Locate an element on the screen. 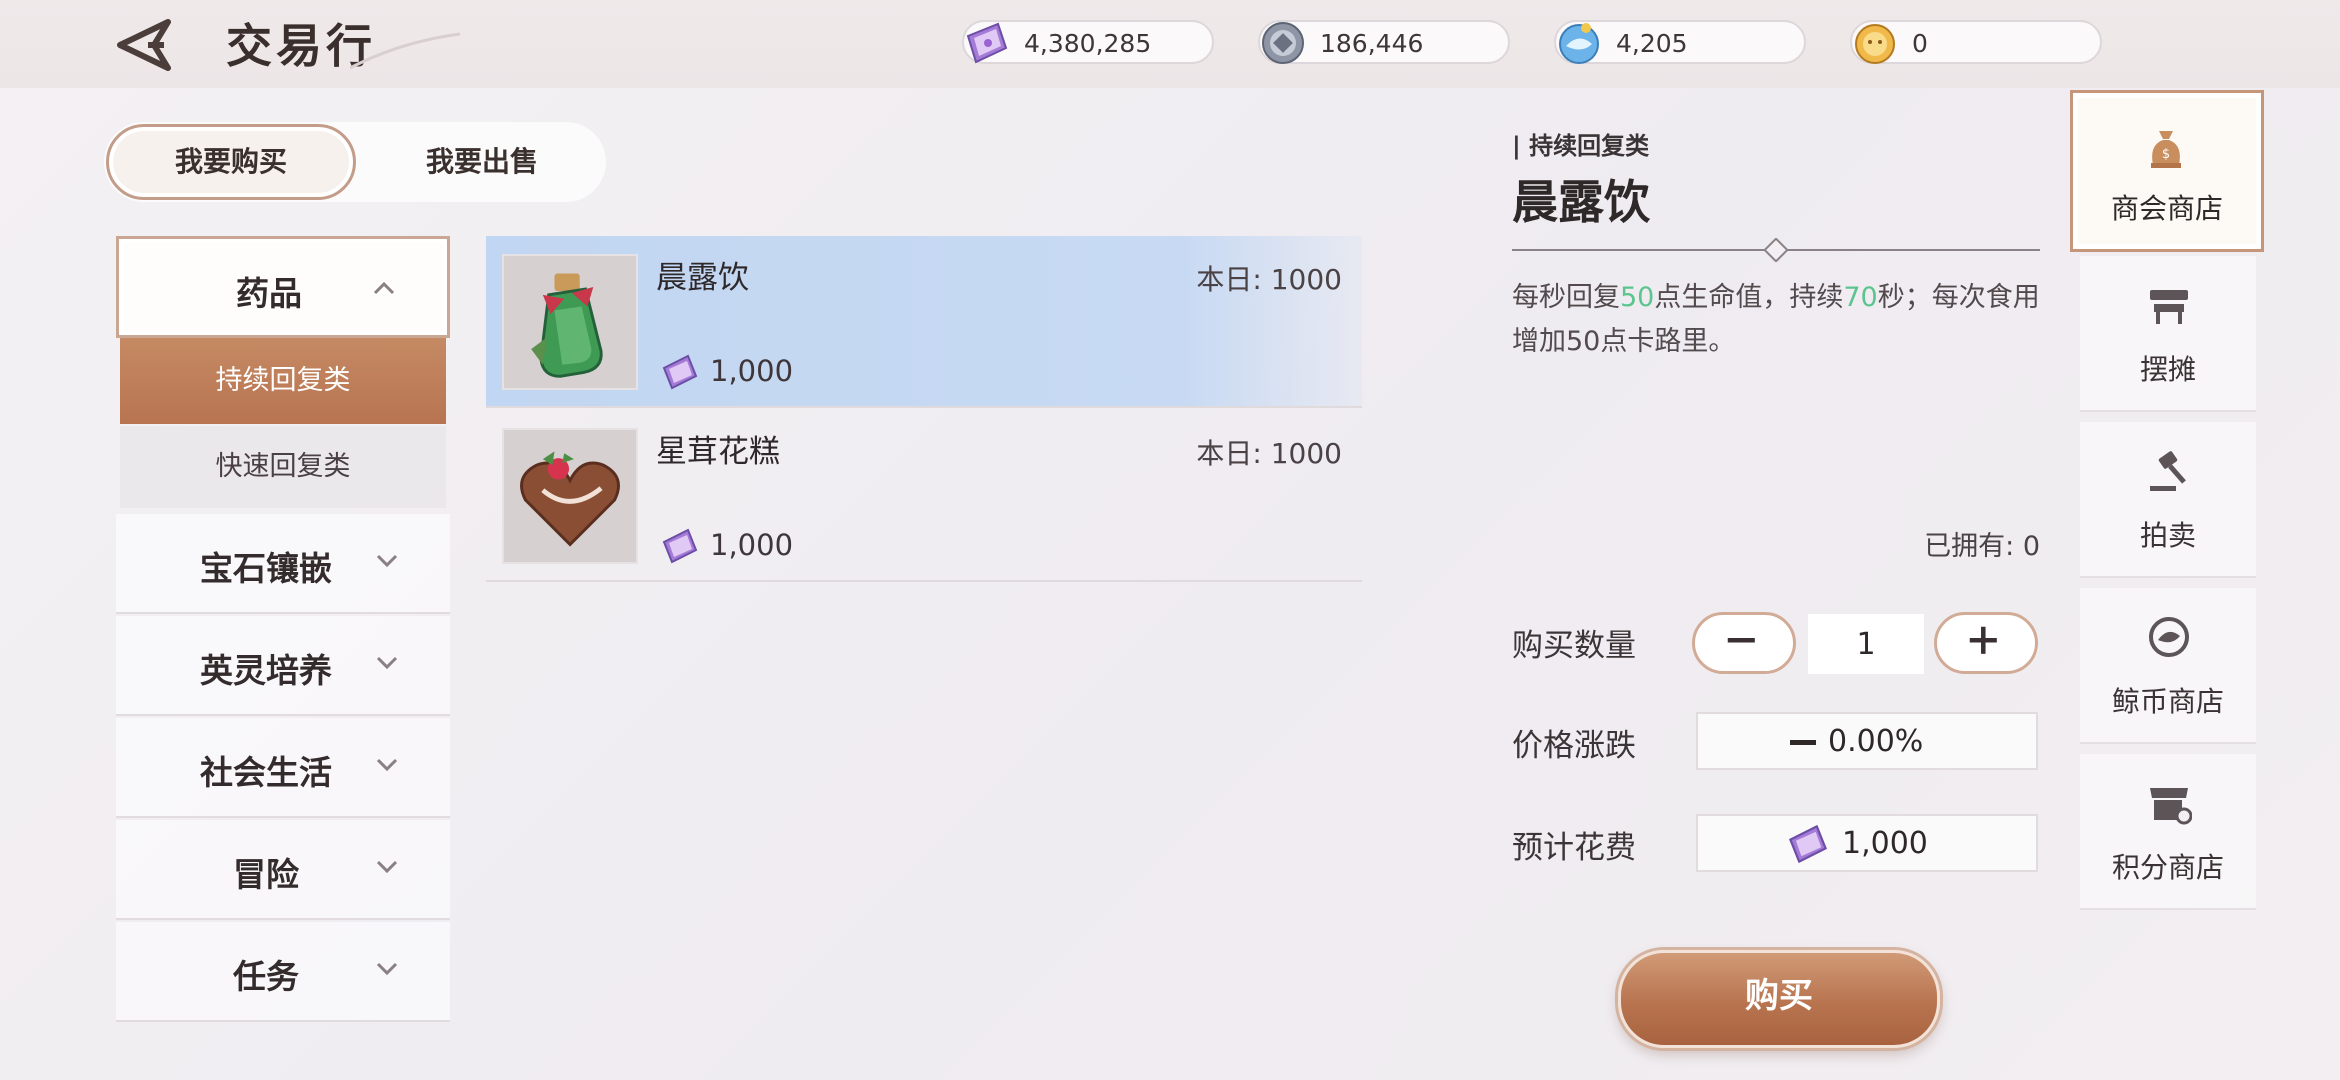 The height and width of the screenshot is (1080, 2340). detail-item-name: 晨露饮 is located at coordinates (1581, 202).